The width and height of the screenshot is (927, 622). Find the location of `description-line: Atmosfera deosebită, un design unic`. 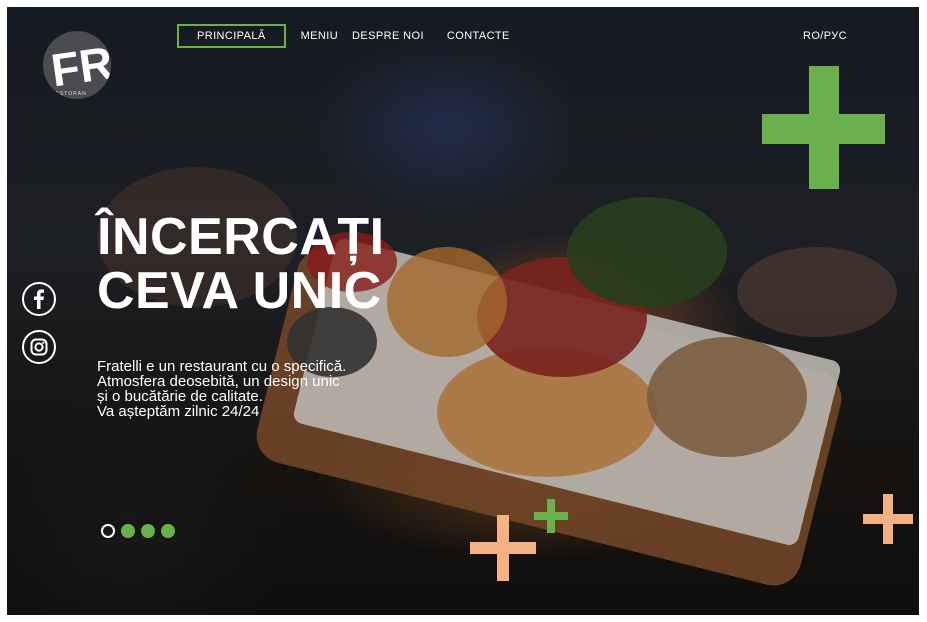

description-line: Atmosfera deosebită, un design unic is located at coordinates (218, 381).